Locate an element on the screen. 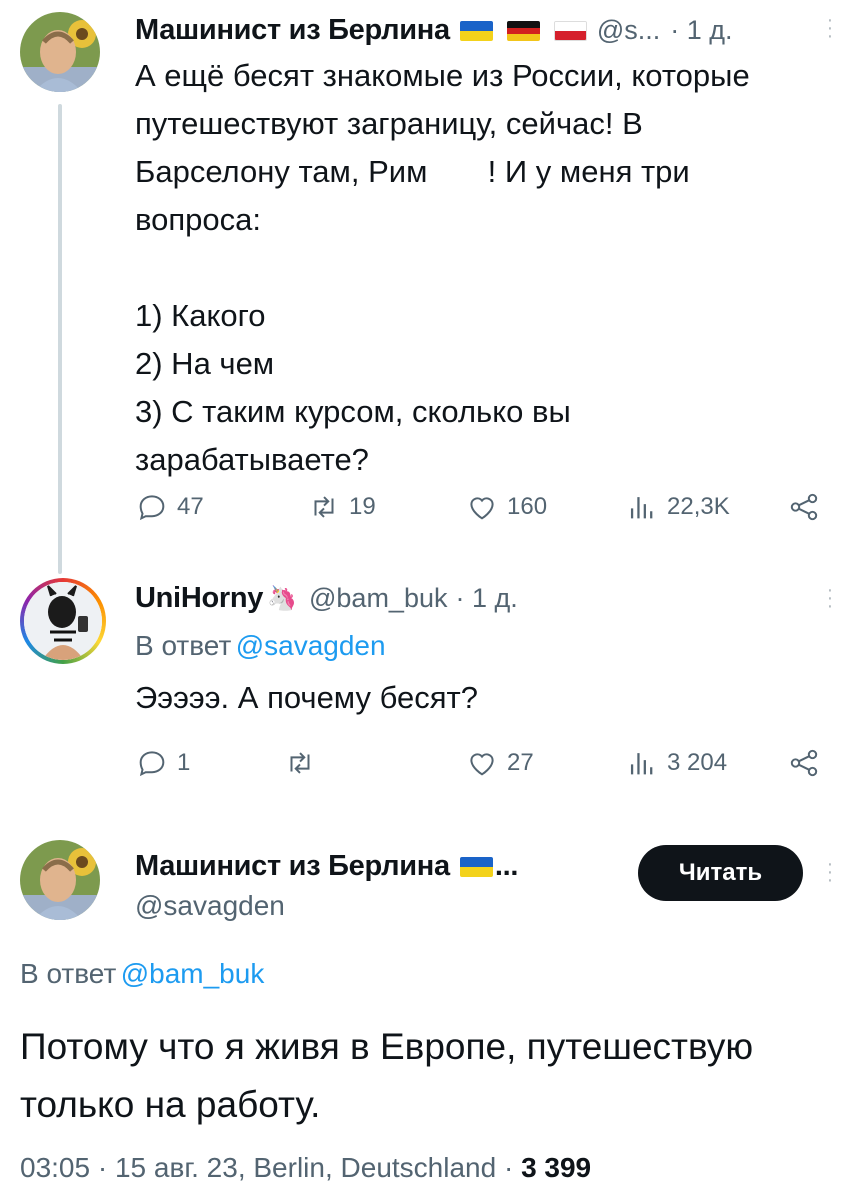  tweet-line: 3) С таким курсом, сколько вы is located at coordinates (353, 411).